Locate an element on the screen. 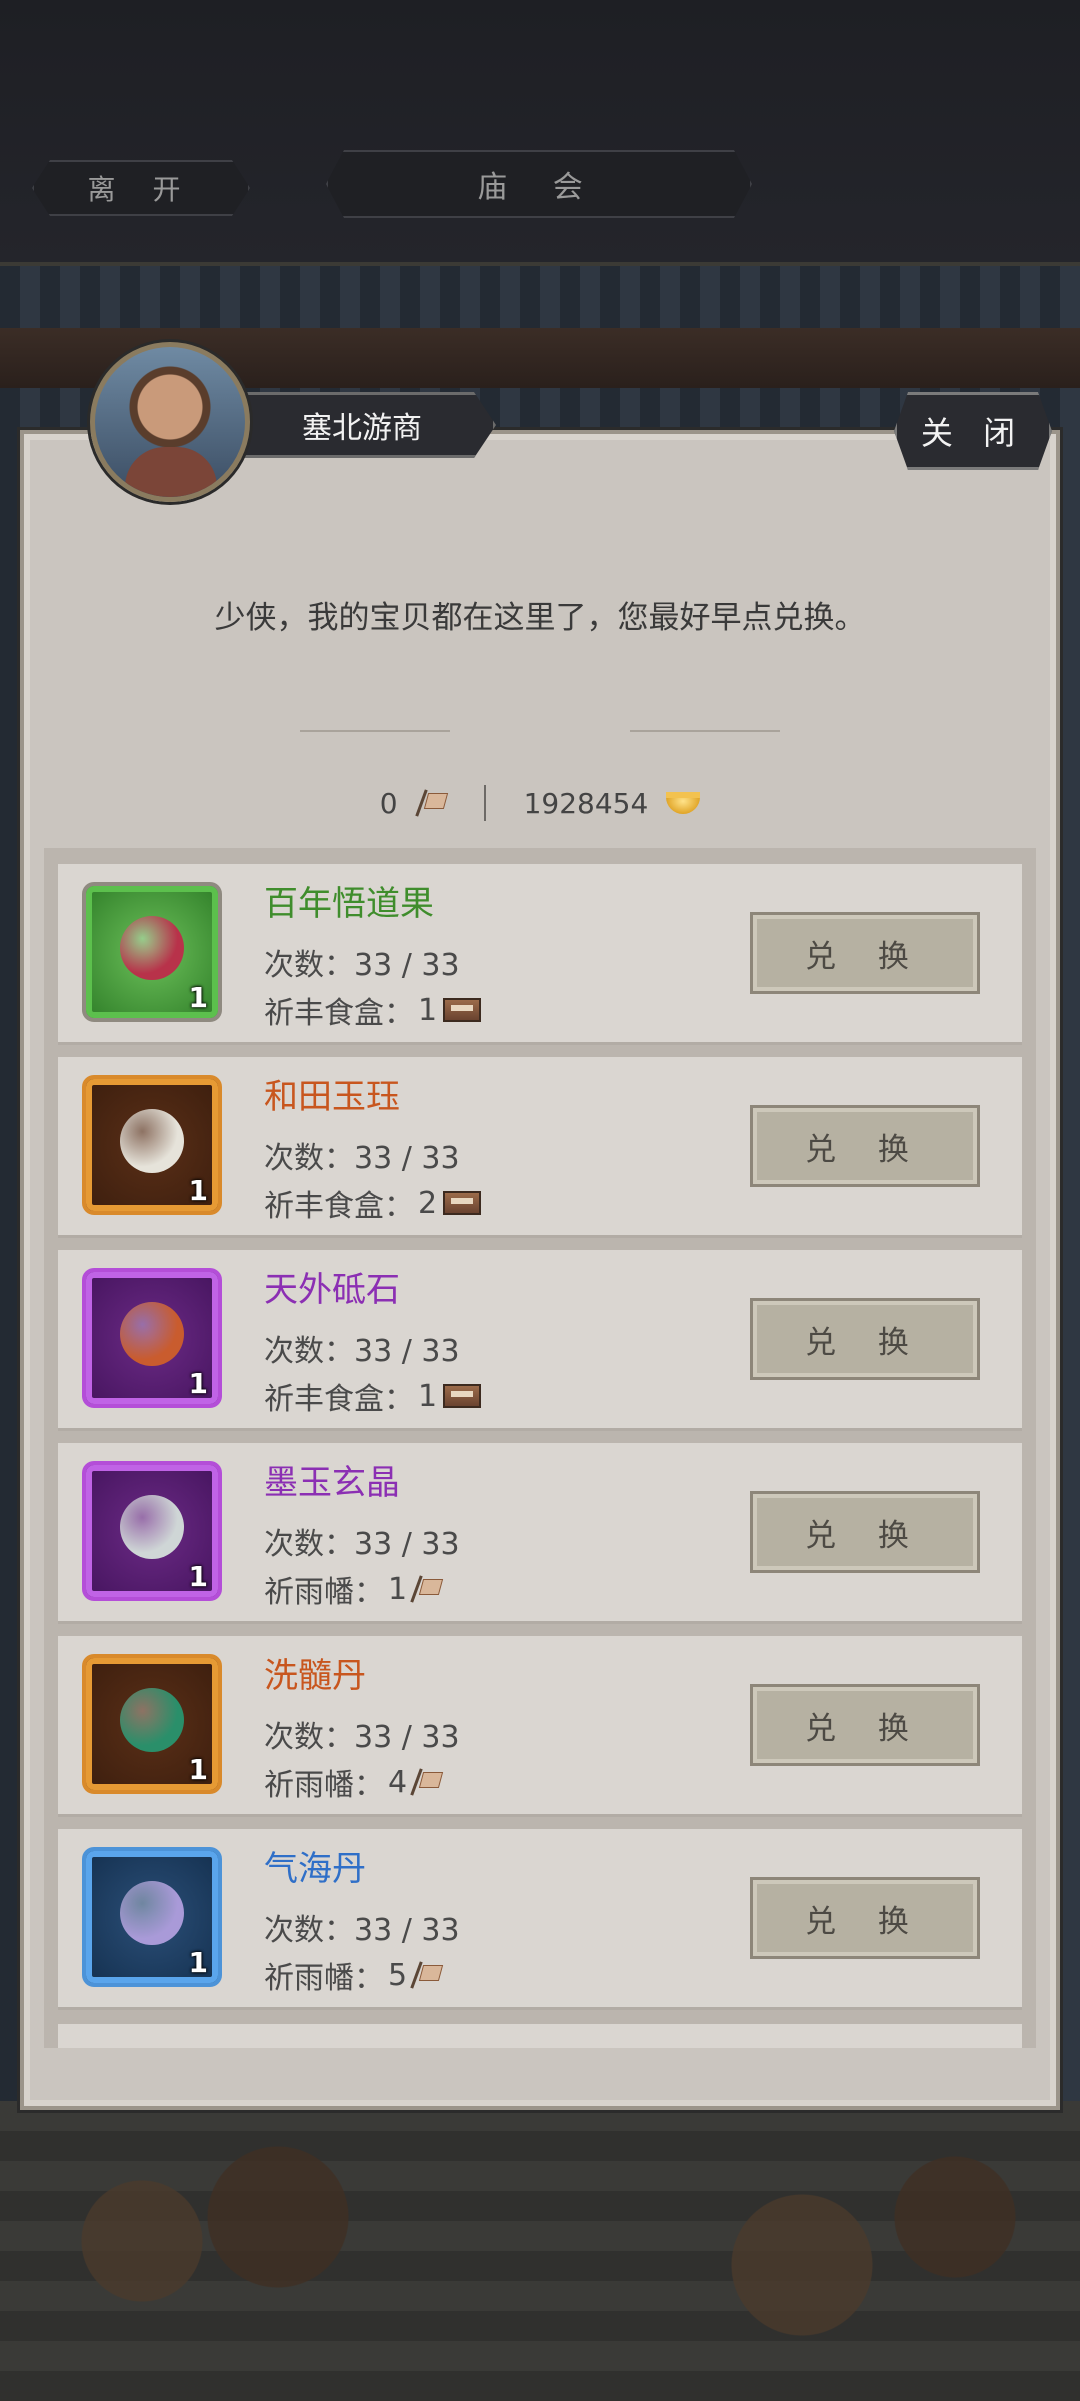 This screenshot has height=2401, width=1080. list-item: 1 气海丹次数：33 / 33 祈雨幡： 5 兑 换 is located at coordinates (540, 1918).